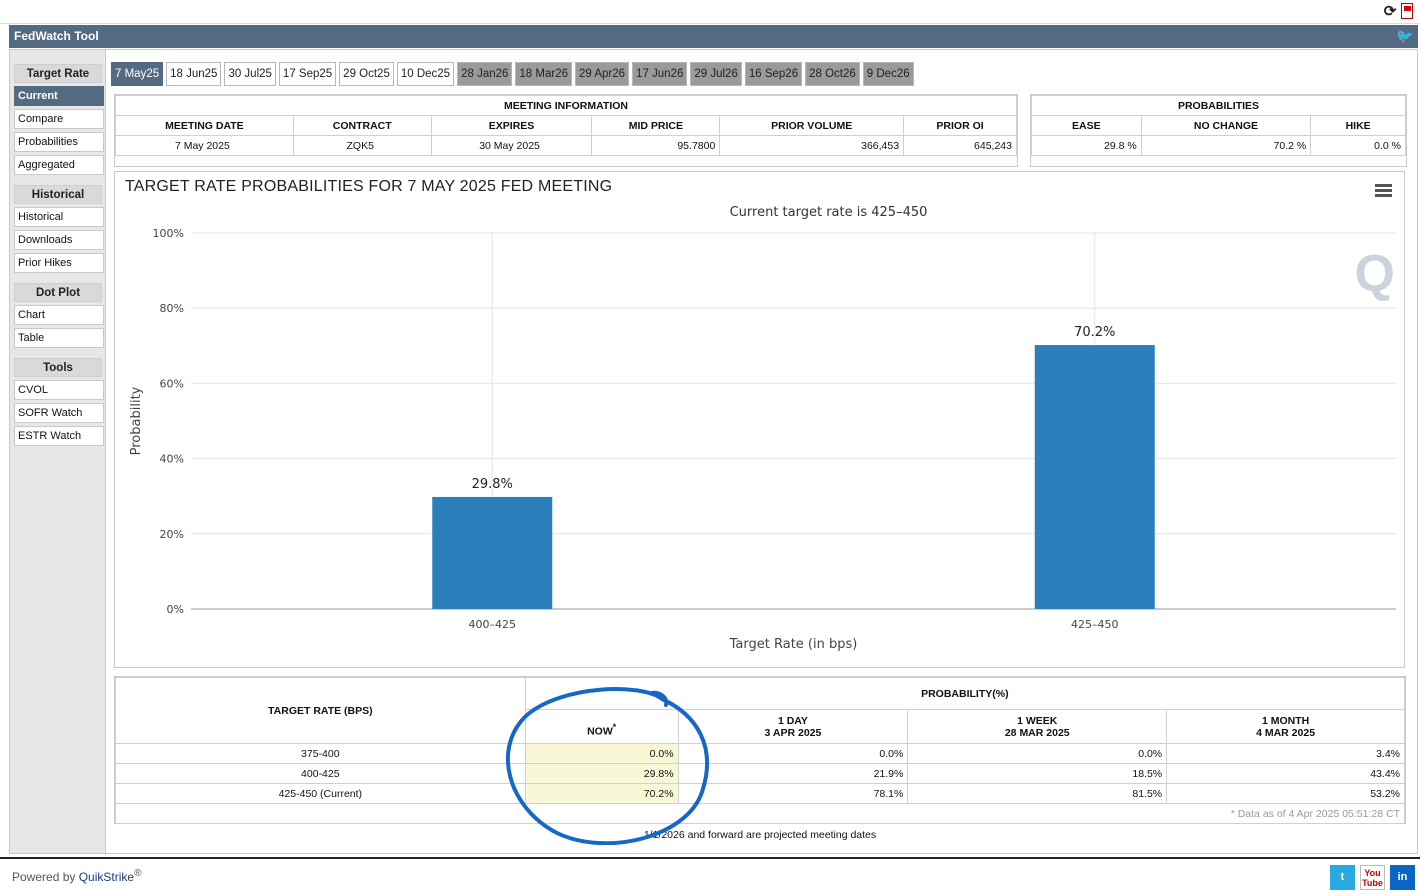  Describe the element at coordinates (960, 125) in the screenshot. I see `meeting-info-column-header: PRIOR OI` at that location.